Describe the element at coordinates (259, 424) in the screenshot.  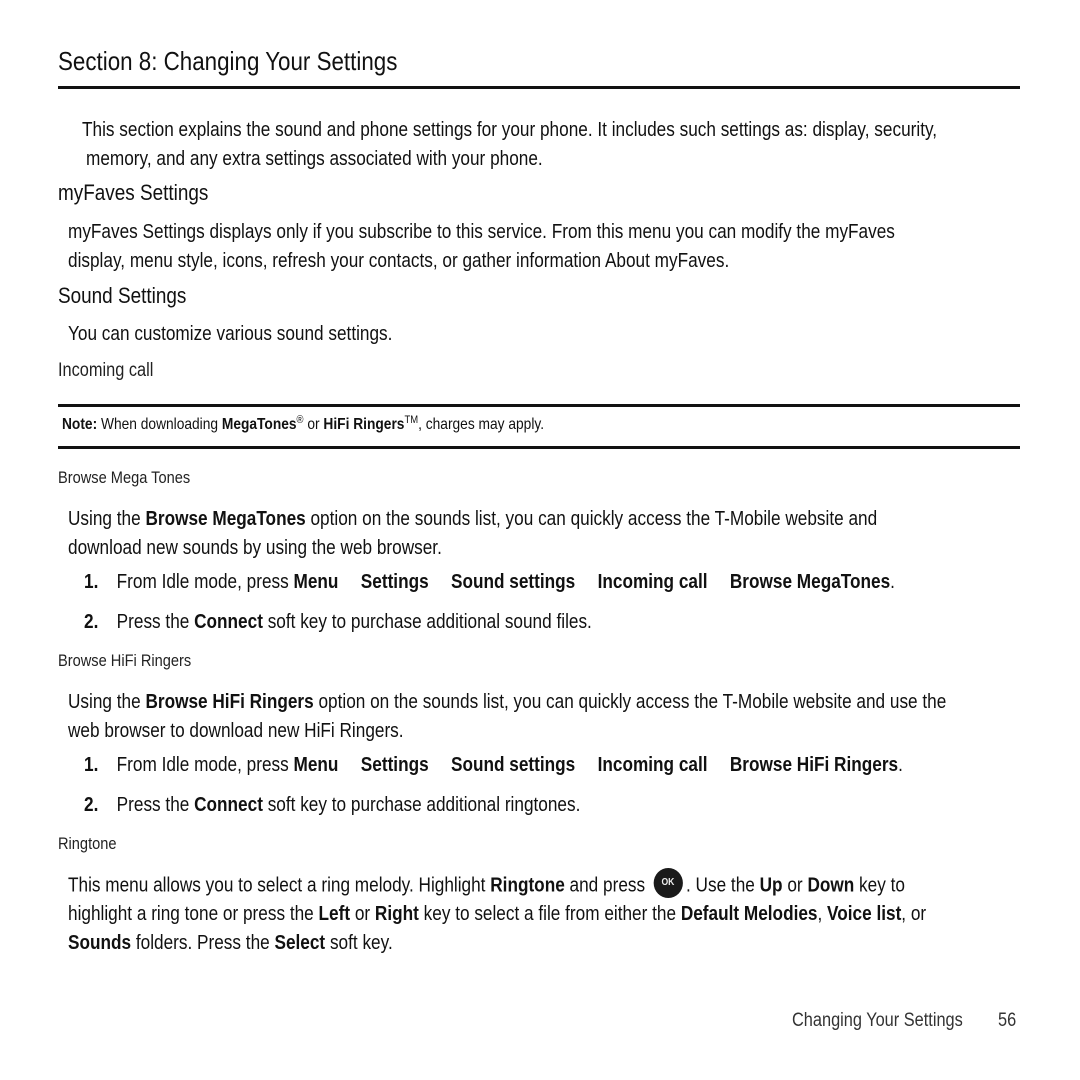
I see `megatones-brand: MegaTones` at that location.